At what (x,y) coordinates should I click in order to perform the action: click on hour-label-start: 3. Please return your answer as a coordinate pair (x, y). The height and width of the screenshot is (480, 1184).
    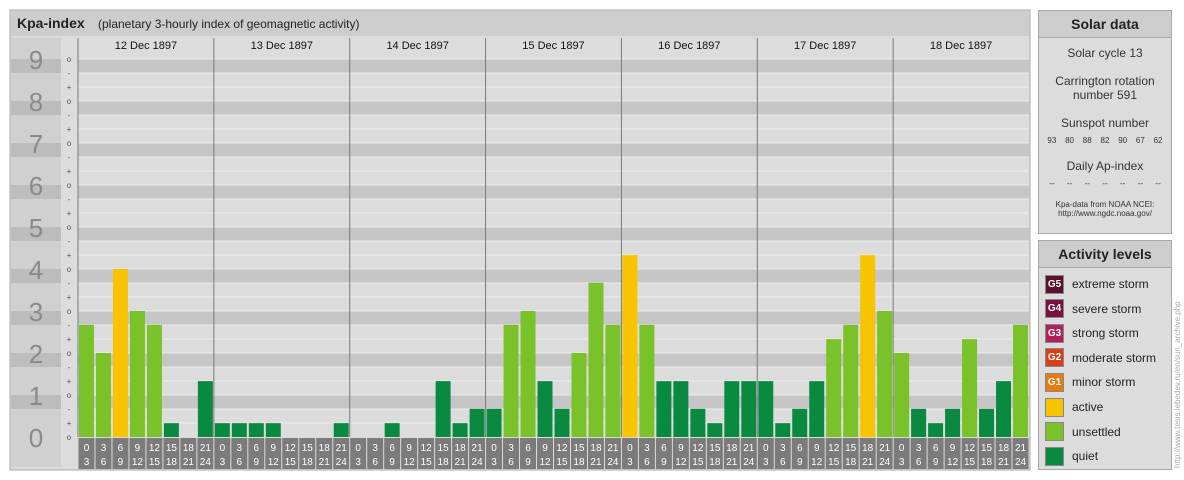
    Looking at the image, I should click on (104, 448).